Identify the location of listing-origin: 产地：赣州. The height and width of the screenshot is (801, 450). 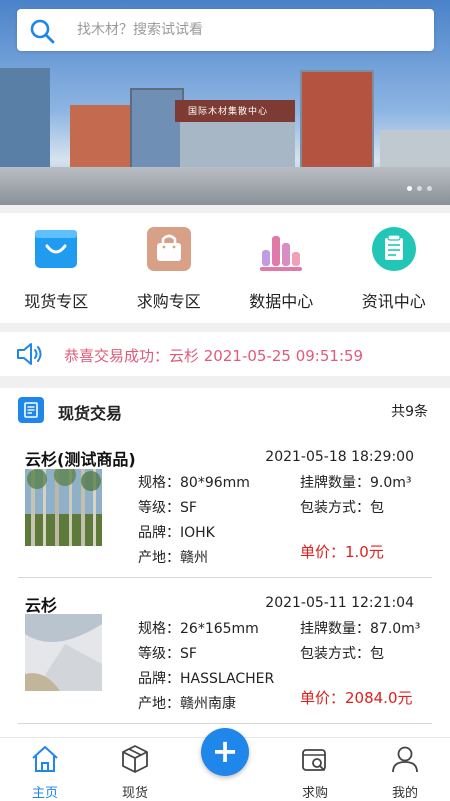
(173, 557).